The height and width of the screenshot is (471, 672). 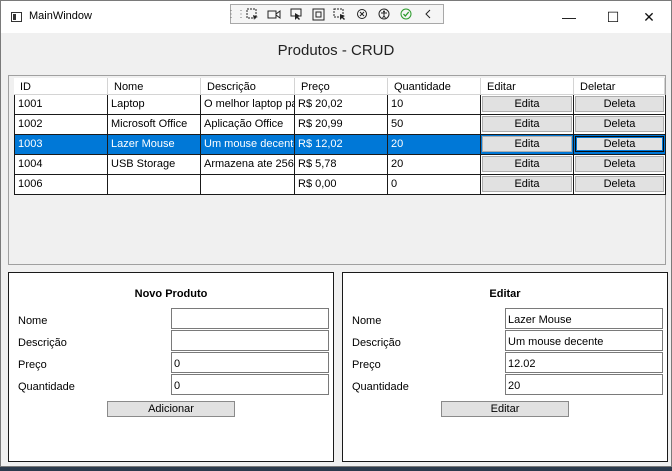 I want to click on cell-descricao: Um mouse decente, so click(x=248, y=145).